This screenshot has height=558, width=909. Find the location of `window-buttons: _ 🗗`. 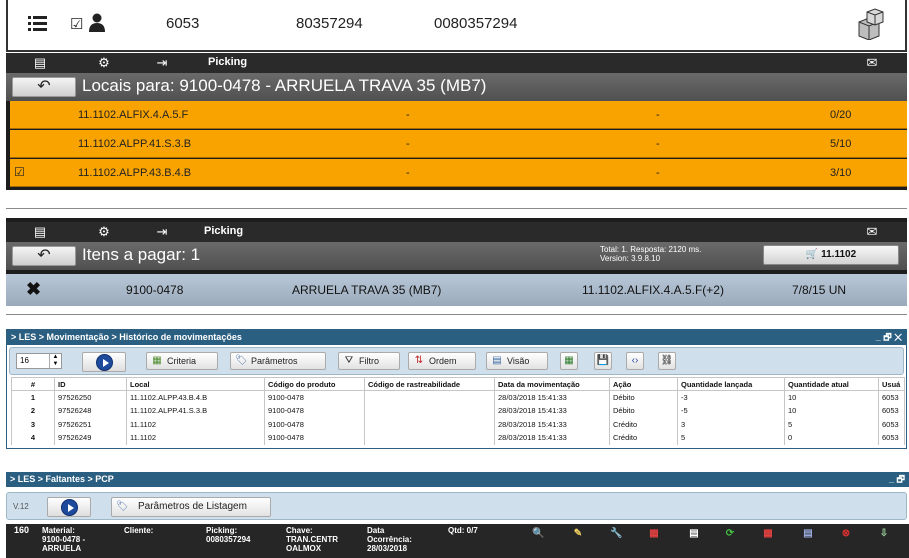

window-buttons: _ 🗗 is located at coordinates (897, 479).